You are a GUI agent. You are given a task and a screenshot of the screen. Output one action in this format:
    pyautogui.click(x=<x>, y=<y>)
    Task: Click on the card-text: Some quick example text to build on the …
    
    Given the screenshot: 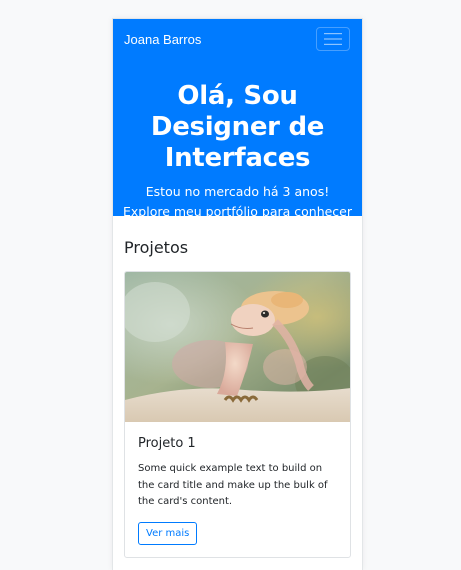 What is the action you would take?
    pyautogui.click(x=233, y=485)
    